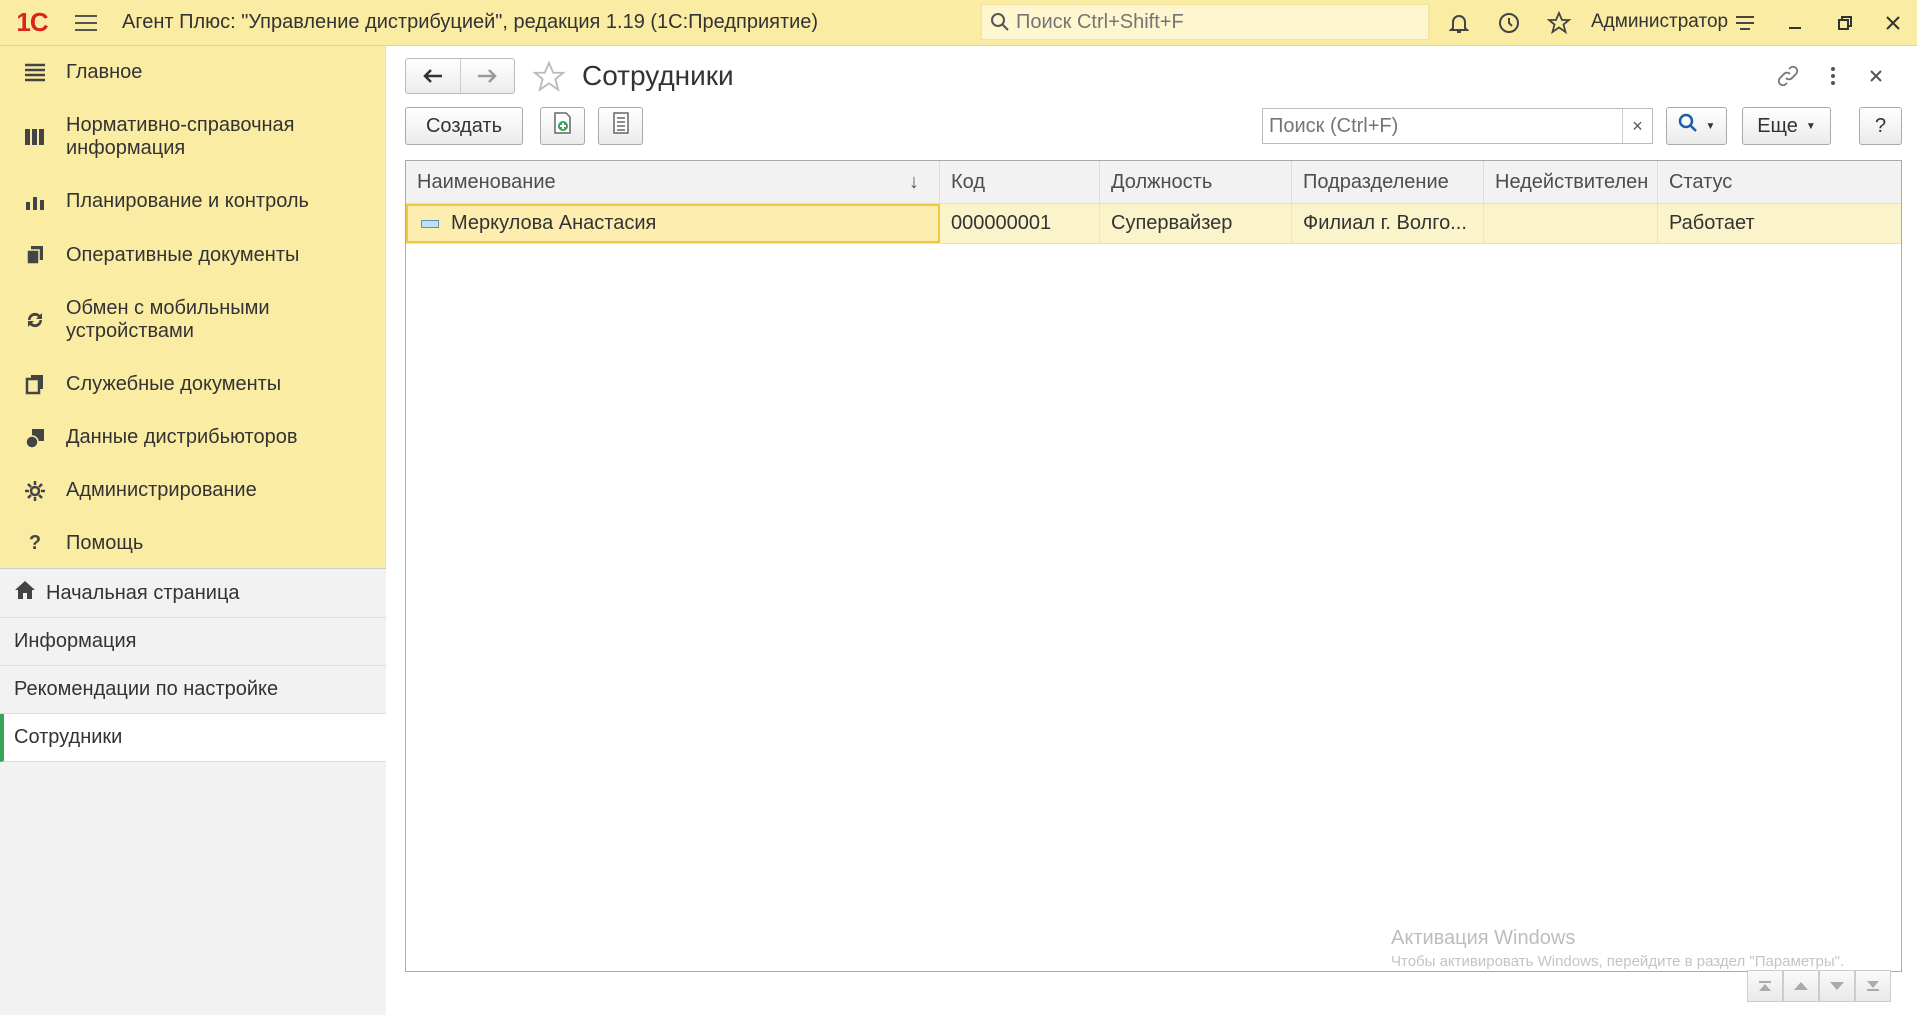  I want to click on global-search-field, so click(1205, 22).